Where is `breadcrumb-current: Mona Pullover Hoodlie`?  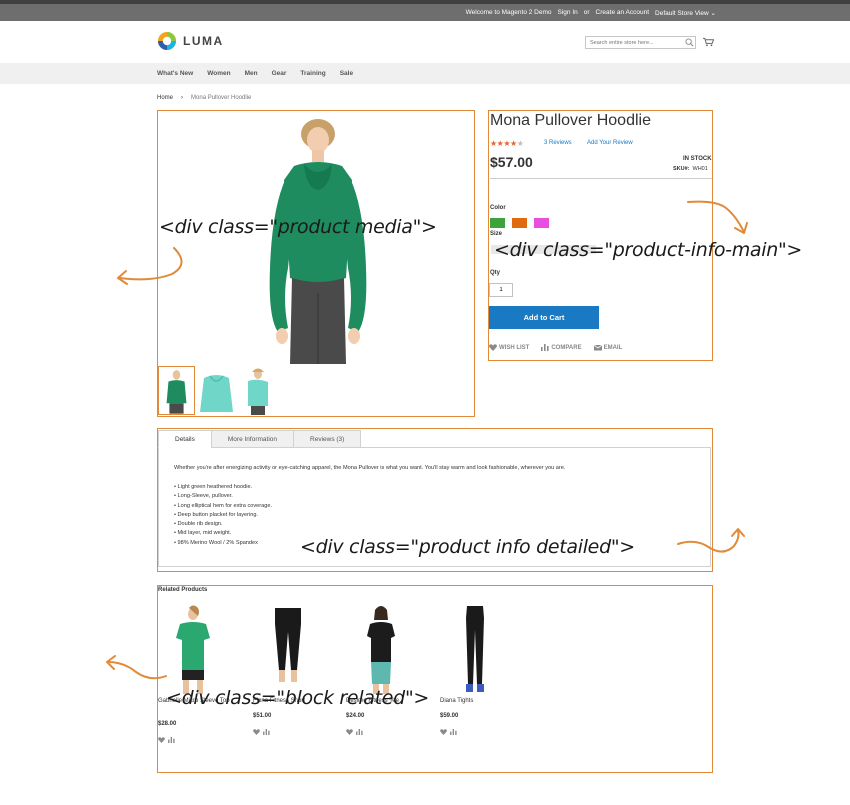 breadcrumb-current: Mona Pullover Hoodlie is located at coordinates (221, 98).